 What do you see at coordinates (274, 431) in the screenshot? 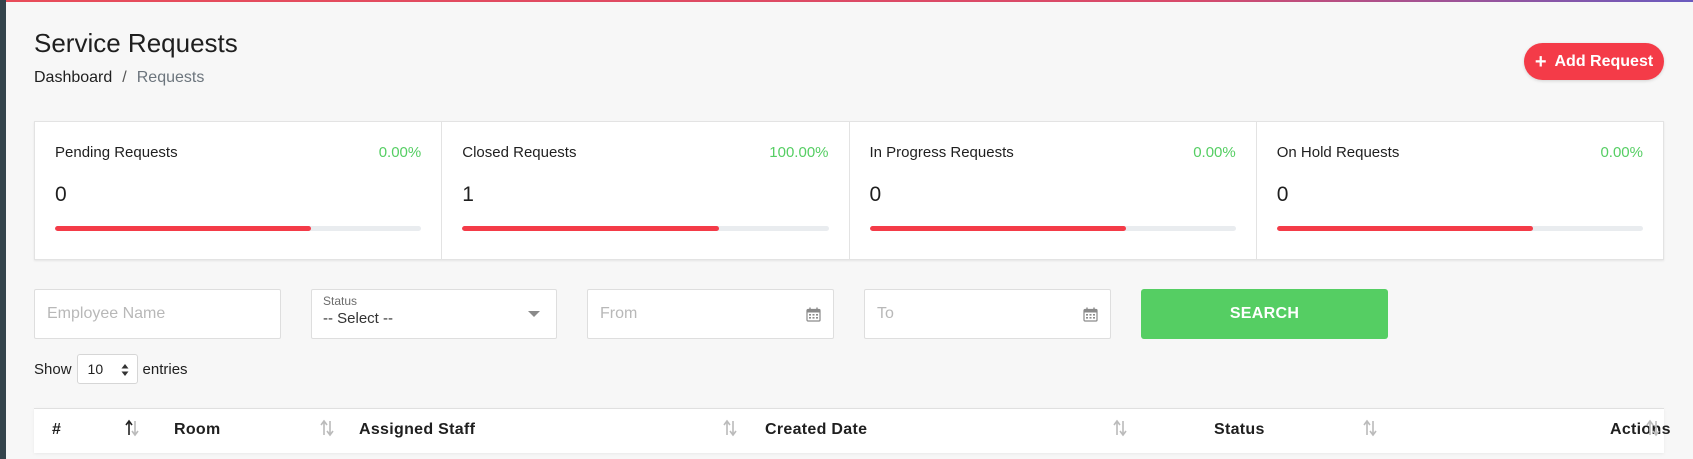
I see `column-header-room: Room` at bounding box center [274, 431].